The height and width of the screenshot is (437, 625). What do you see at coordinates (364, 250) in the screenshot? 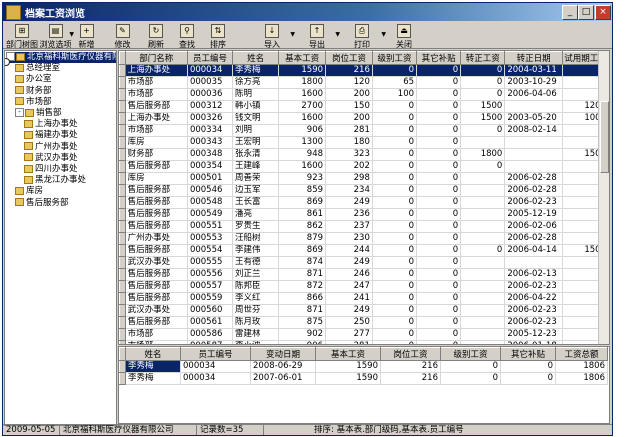
I see `table-row: 售后服务部 000554 李建伟 869 244 0 0 0 2006-04-14 1500` at bounding box center [364, 250].